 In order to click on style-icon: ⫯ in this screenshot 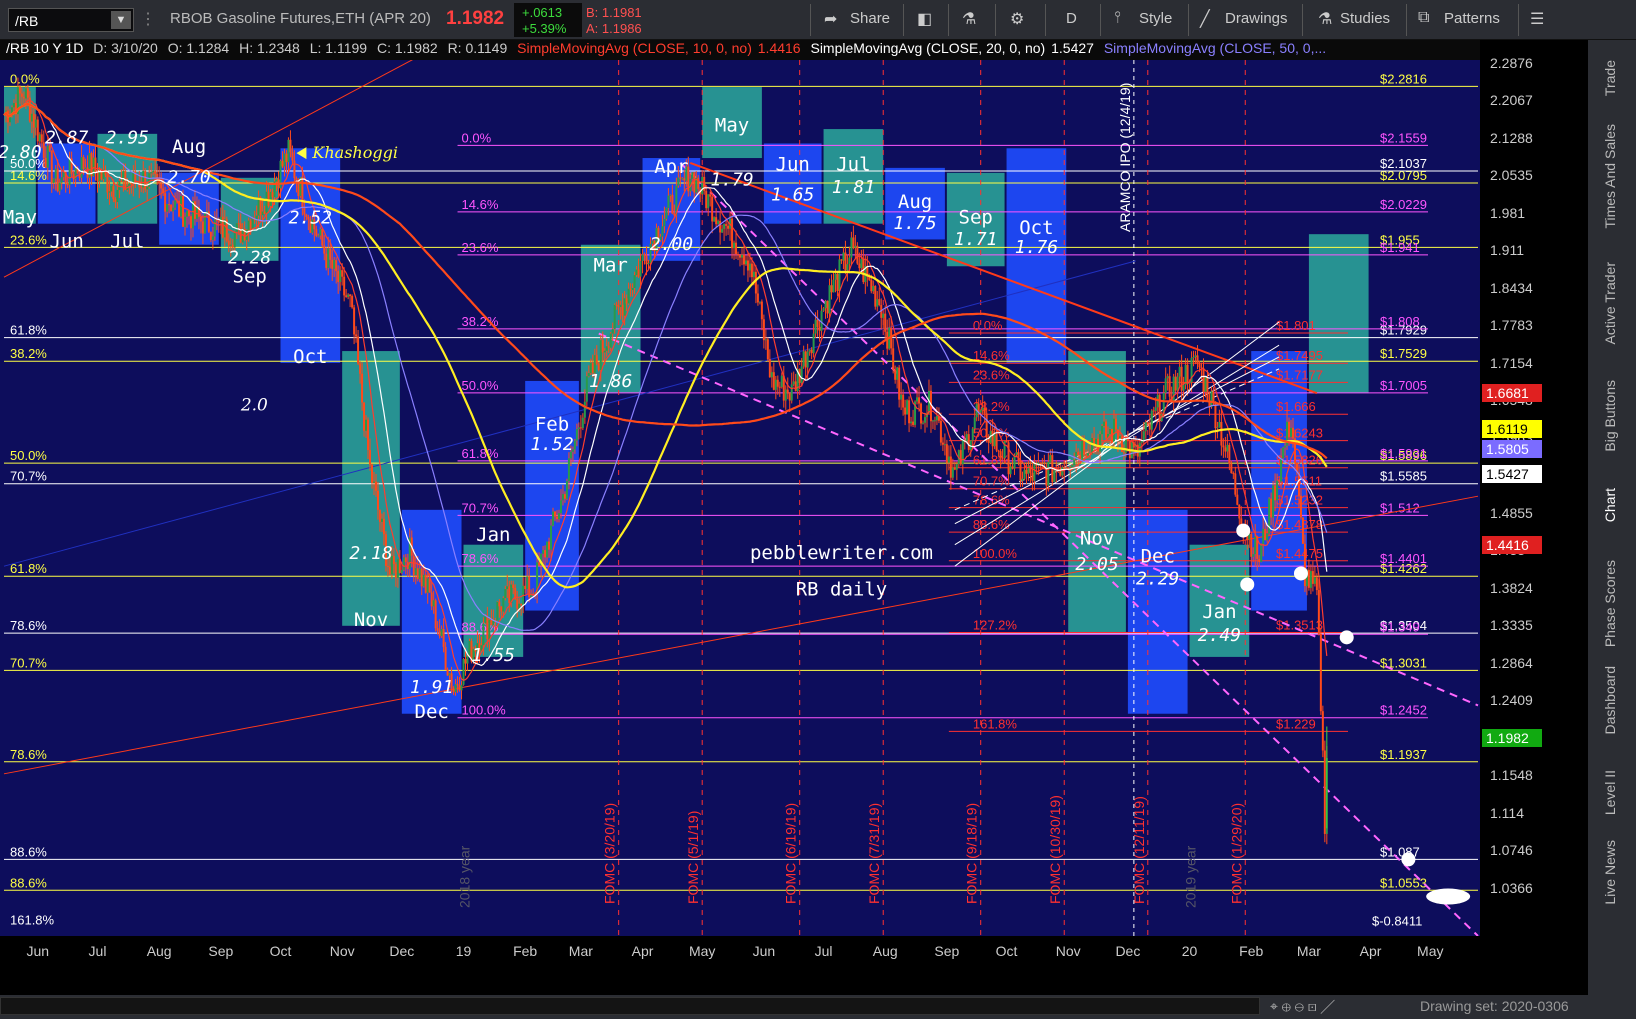, I will do `click(1117, 18)`.